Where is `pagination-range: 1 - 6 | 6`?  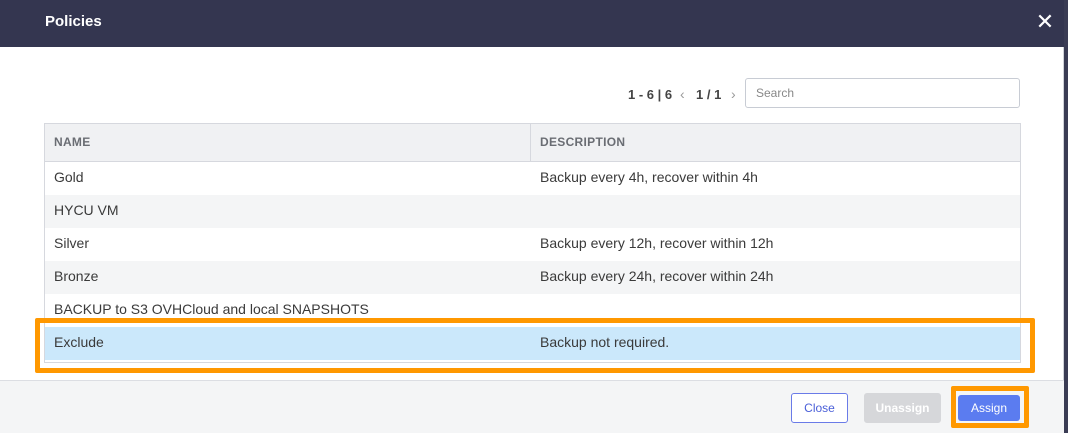
pagination-range: 1 - 6 | 6 is located at coordinates (650, 94).